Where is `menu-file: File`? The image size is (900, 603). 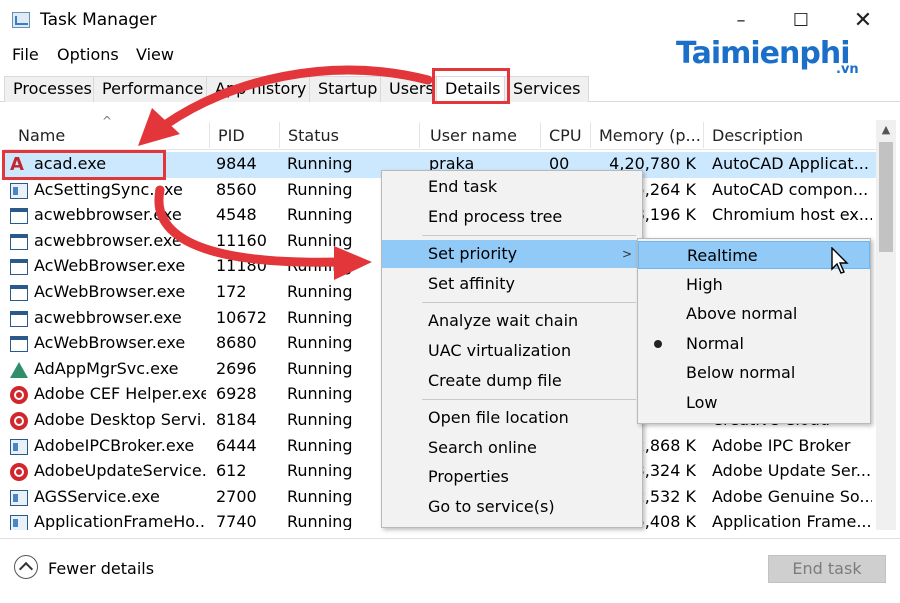 menu-file: File is located at coordinates (25, 54).